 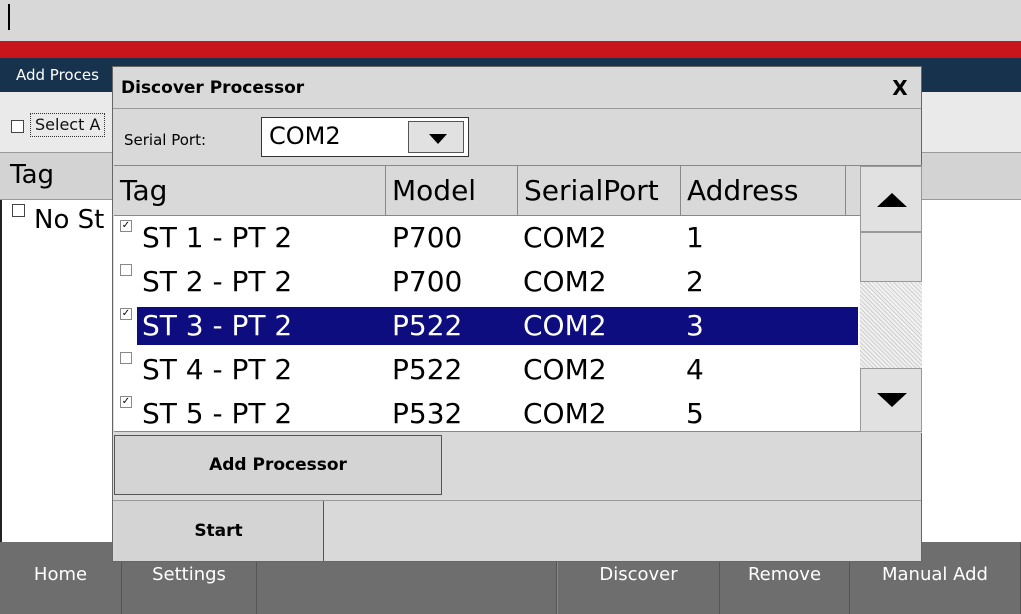 What do you see at coordinates (486, 414) in the screenshot?
I see `grid-row: ✓ ST 5 - PT 2 P532 COM2 5` at bounding box center [486, 414].